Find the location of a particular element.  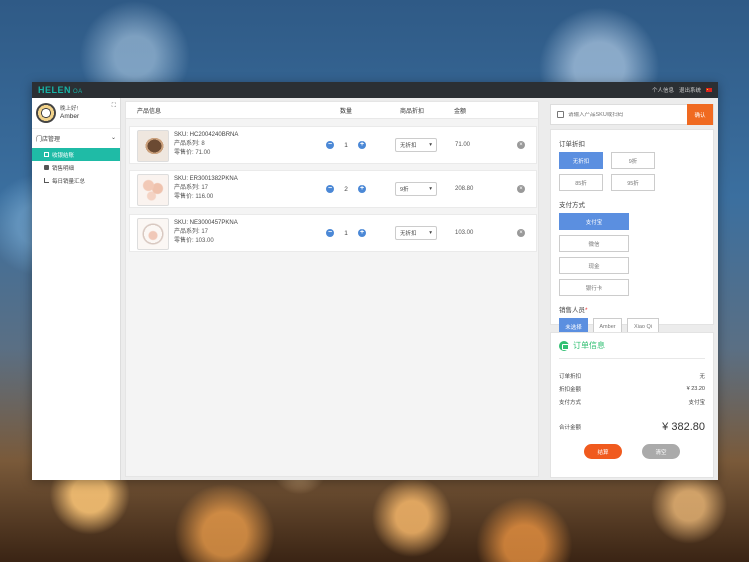

product-retail-price: 零售价: 71.00 is located at coordinates (192, 153).